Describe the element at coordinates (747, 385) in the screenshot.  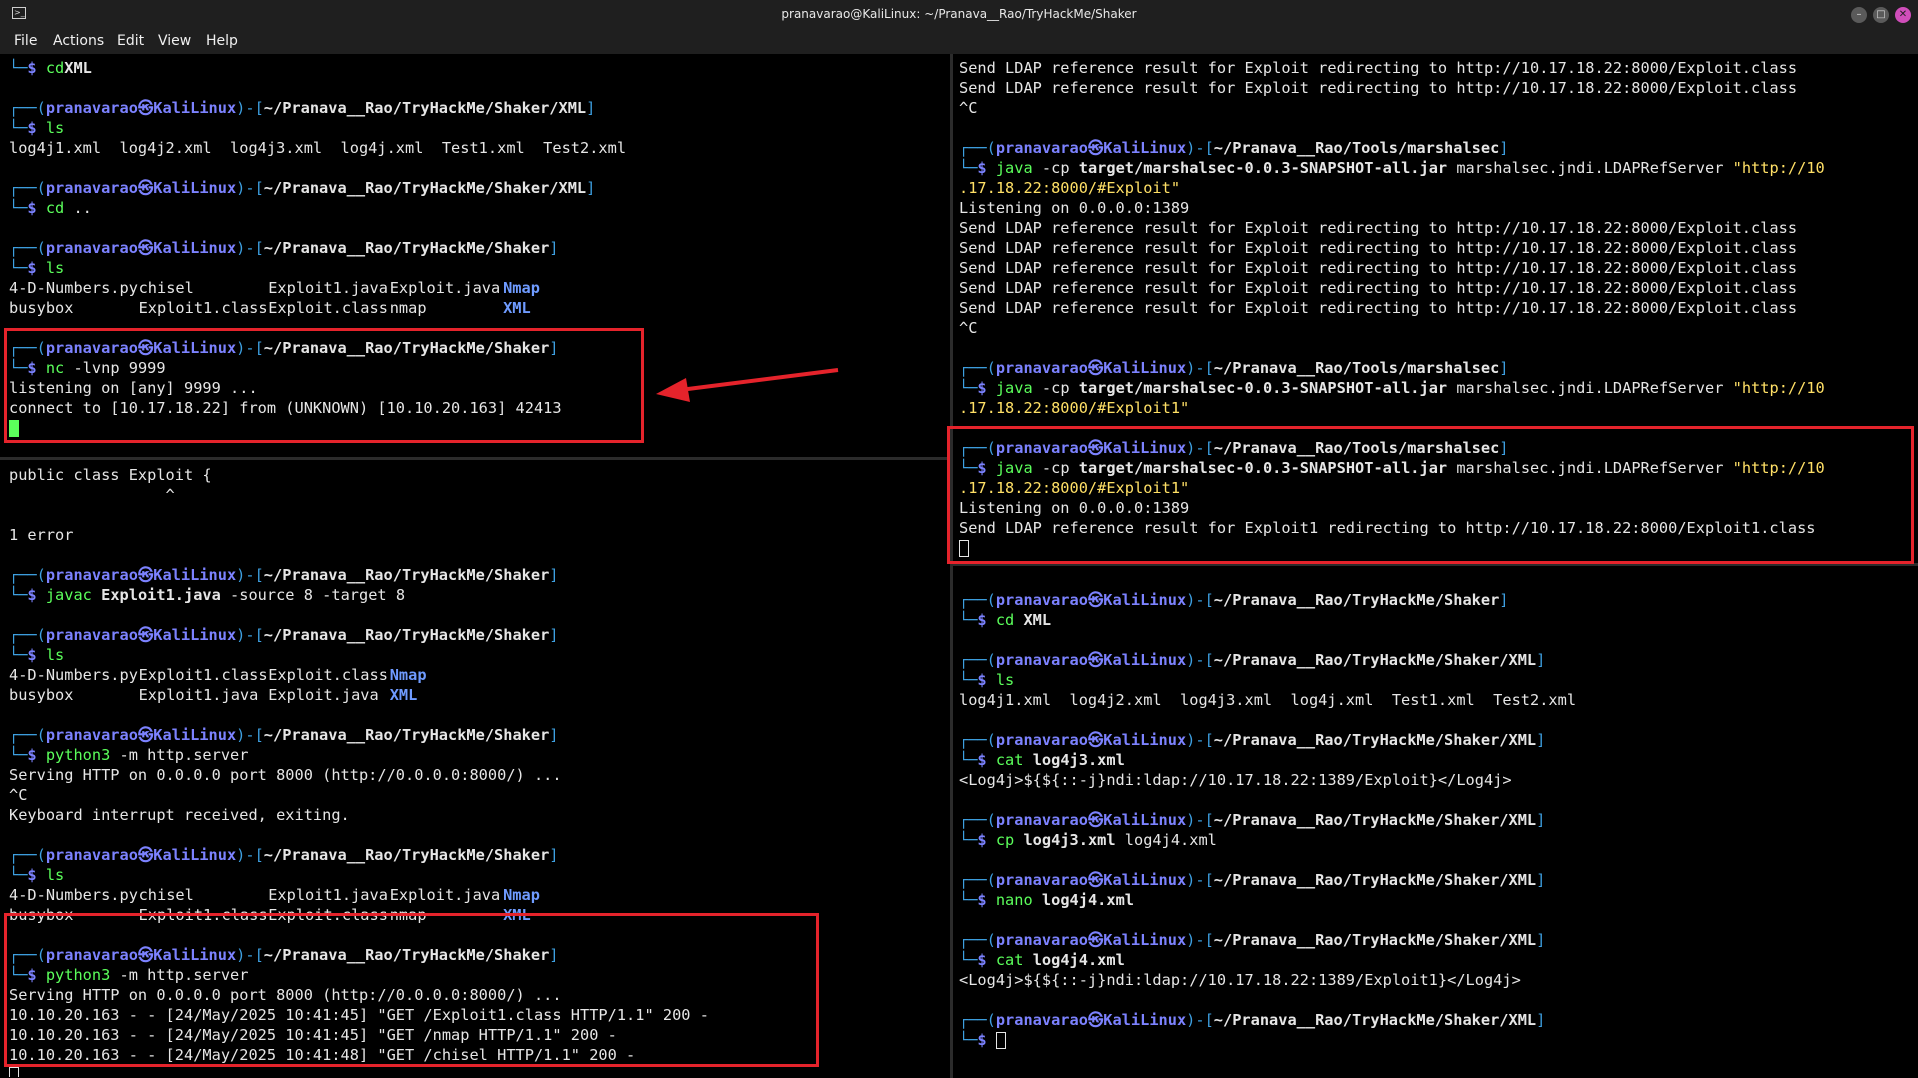
I see `annotation-arrow` at that location.